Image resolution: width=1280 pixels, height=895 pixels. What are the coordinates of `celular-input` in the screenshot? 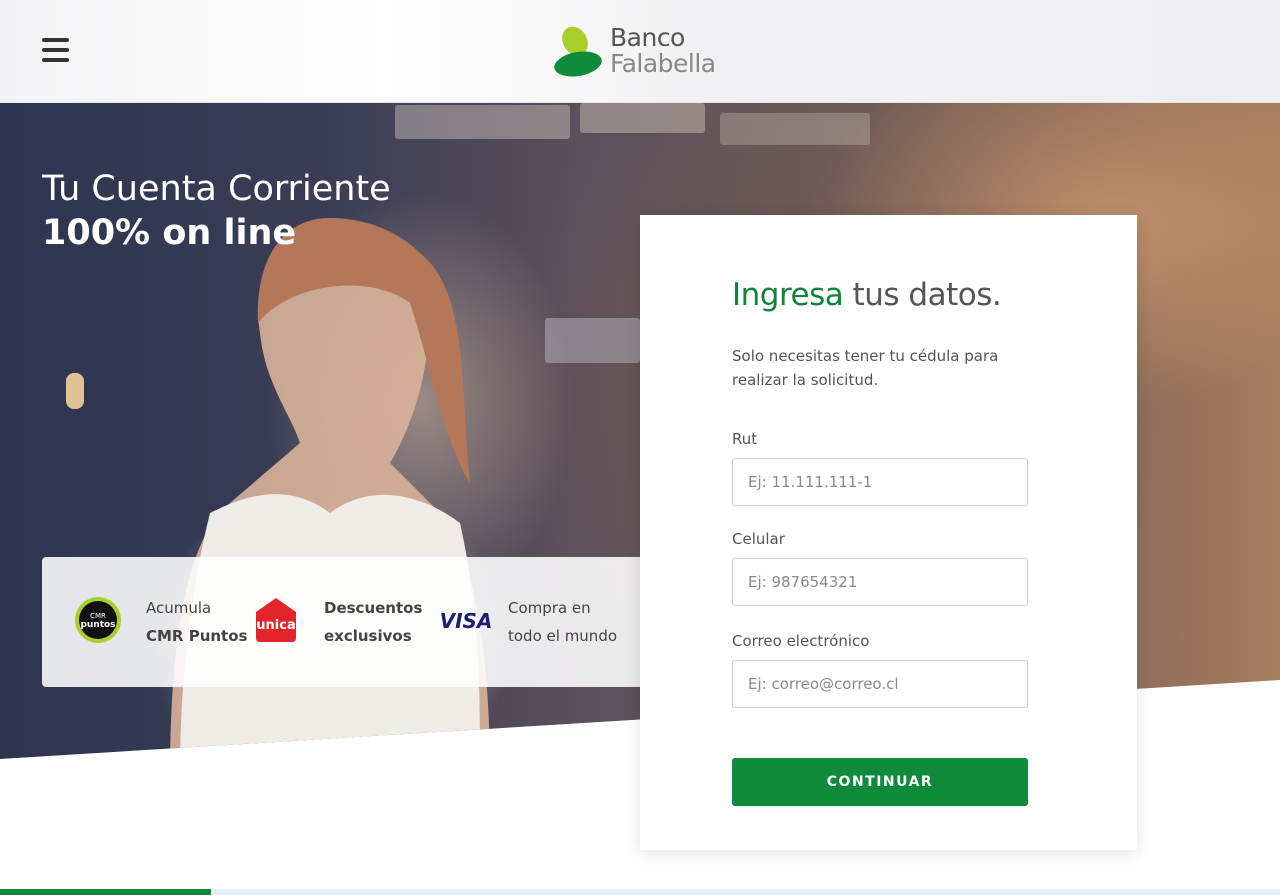 It's located at (880, 582).